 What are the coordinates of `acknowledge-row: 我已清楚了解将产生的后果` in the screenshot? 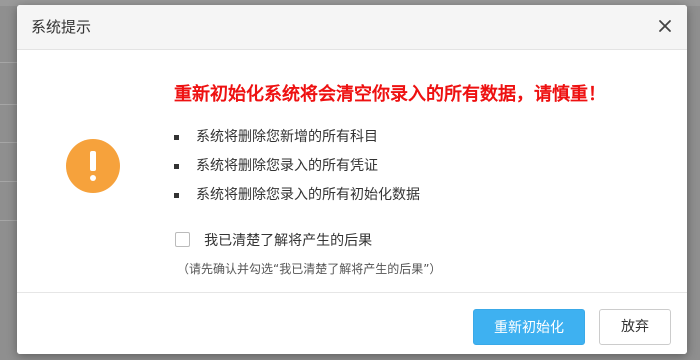 It's located at (273, 240).